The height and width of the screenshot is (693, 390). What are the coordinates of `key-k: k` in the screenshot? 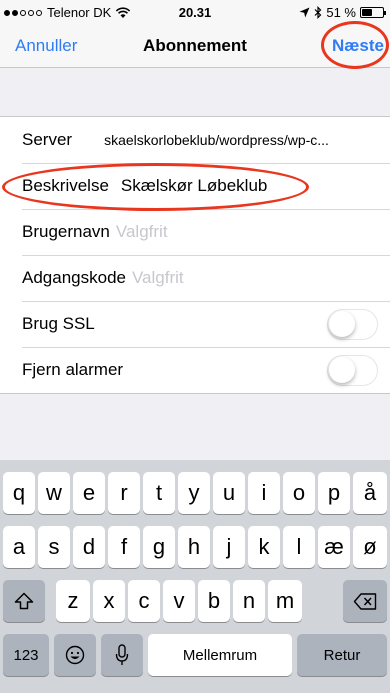 It's located at (264, 547).